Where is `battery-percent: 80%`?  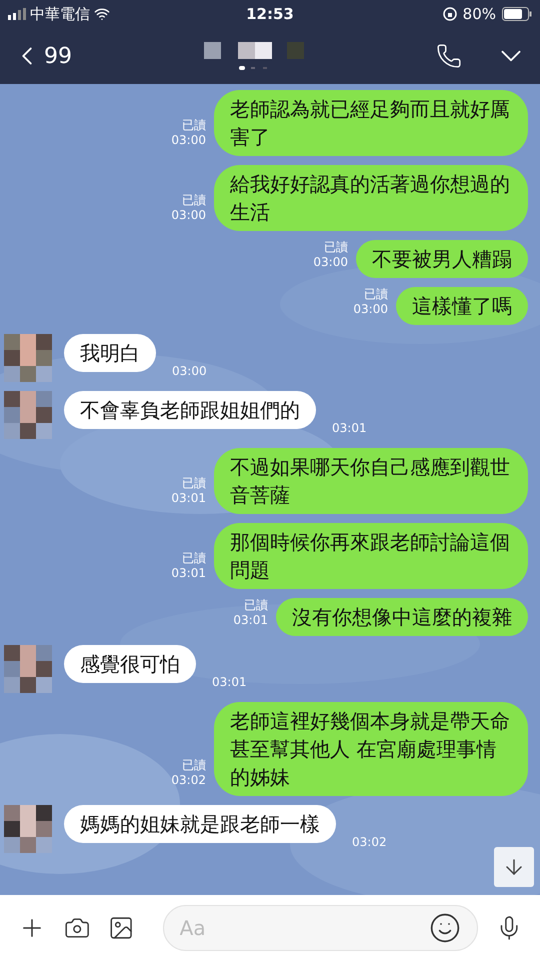 battery-percent: 80% is located at coordinates (479, 14).